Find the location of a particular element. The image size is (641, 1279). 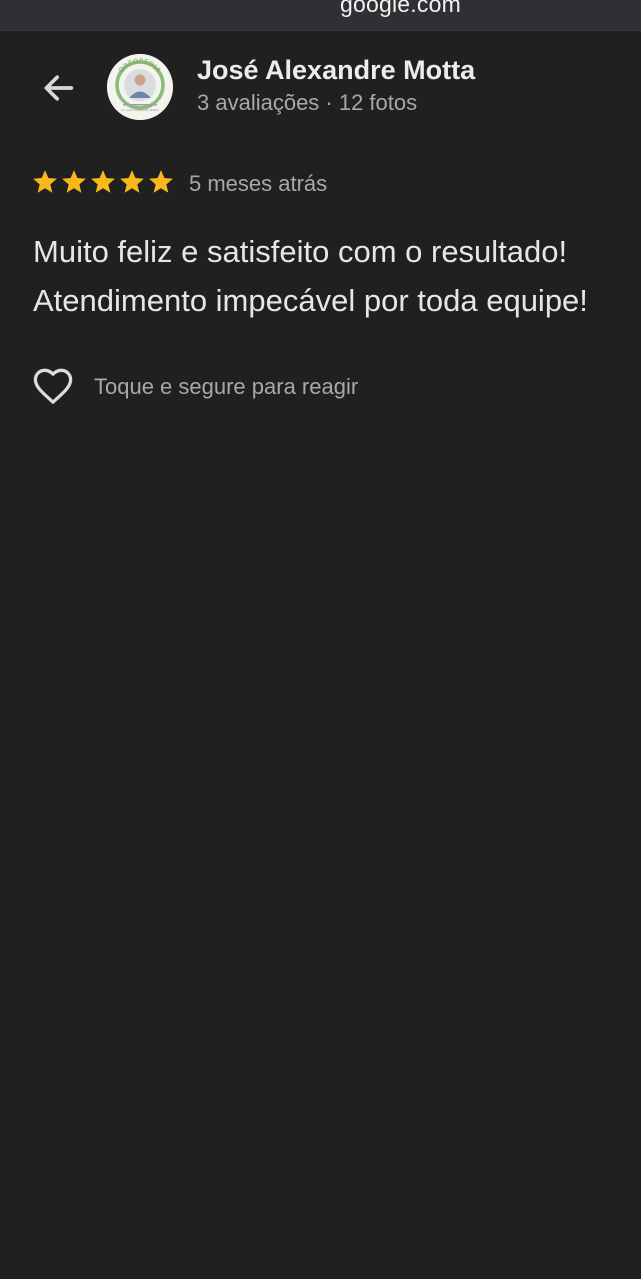

heart-outline-icon is located at coordinates (53, 386).